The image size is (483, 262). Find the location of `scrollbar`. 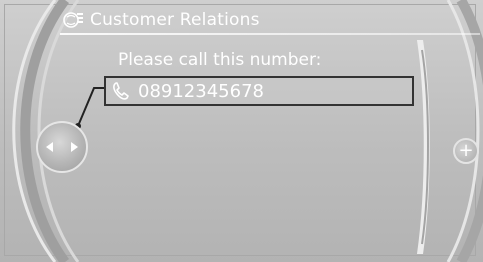

scrollbar is located at coordinates (424, 147).